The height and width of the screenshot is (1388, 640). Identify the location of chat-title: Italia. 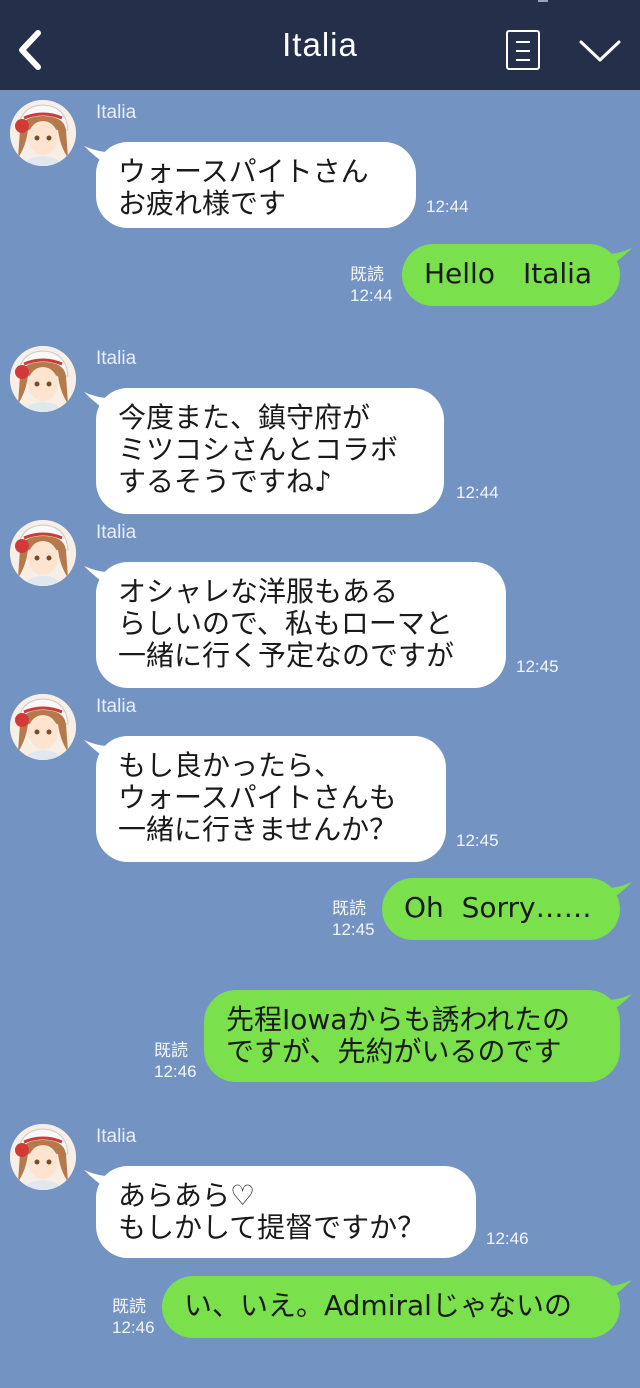
(320, 44).